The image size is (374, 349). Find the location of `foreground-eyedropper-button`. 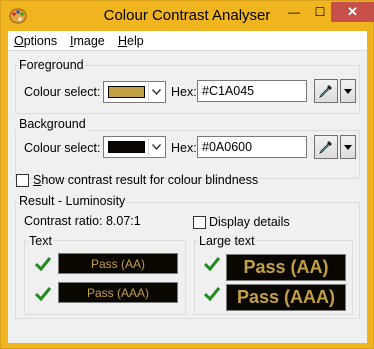

foreground-eyedropper-button is located at coordinates (326, 91).